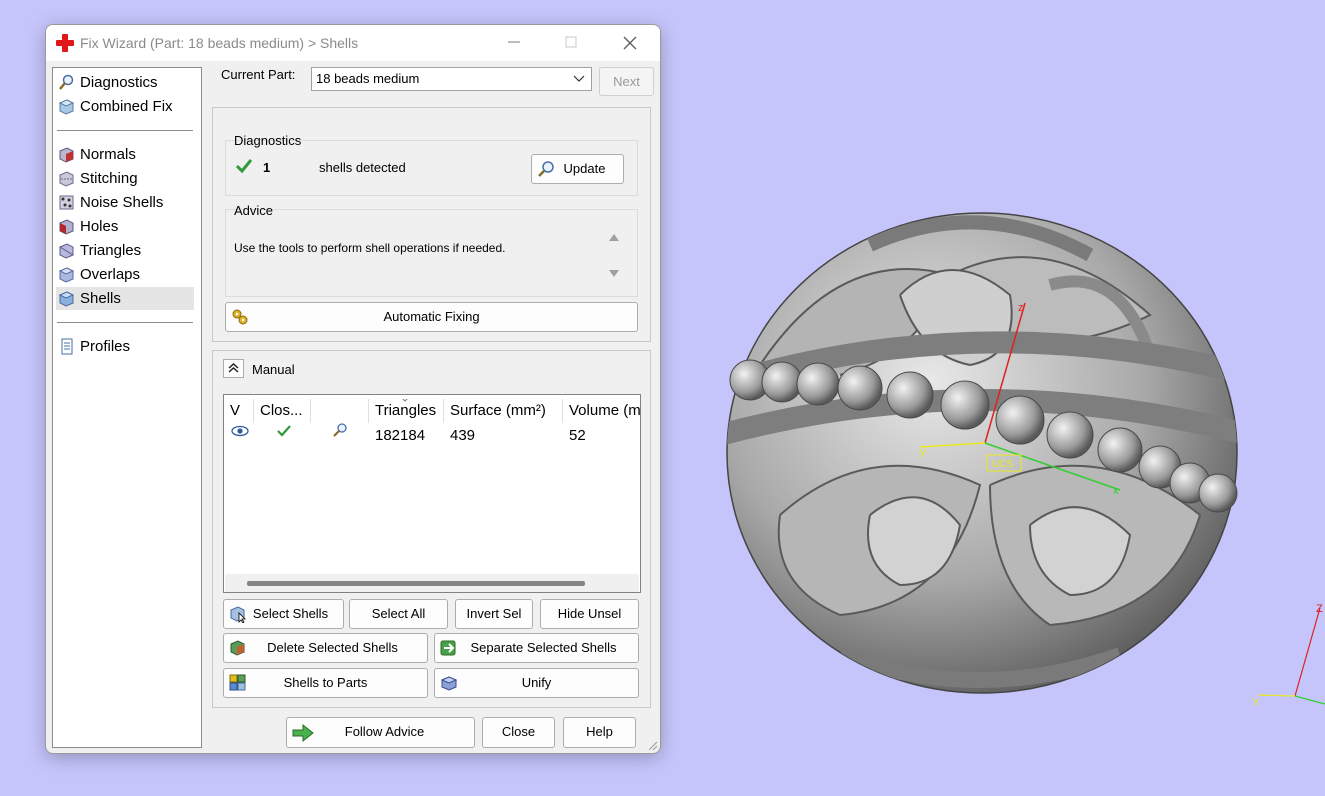  I want to click on collapse-manual-button, so click(233, 368).